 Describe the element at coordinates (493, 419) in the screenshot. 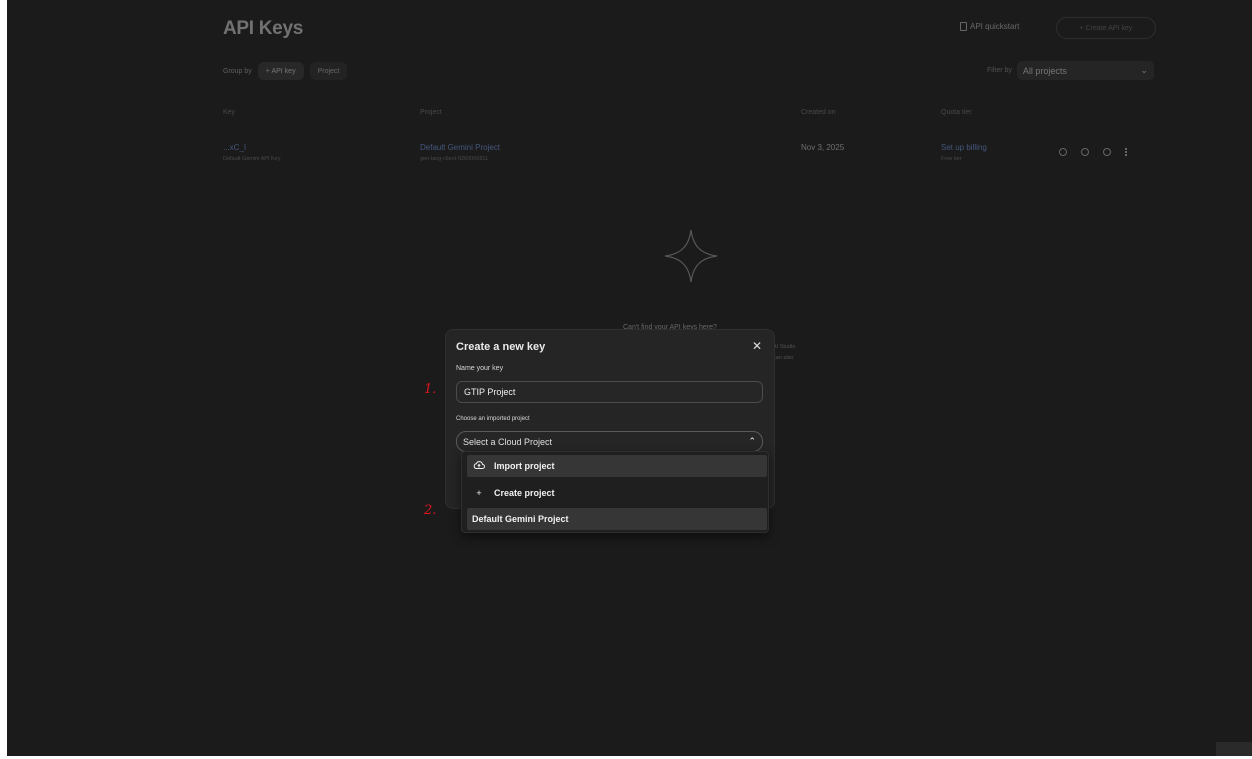

I see `project-label: Choose an imported project` at that location.